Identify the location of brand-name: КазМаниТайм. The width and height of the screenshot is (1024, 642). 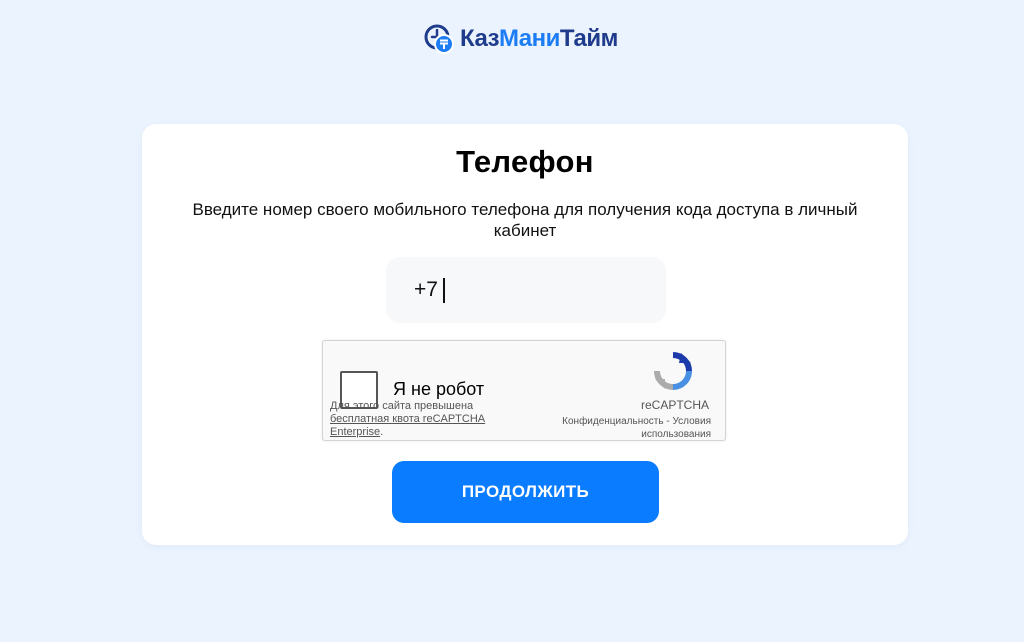
(539, 39).